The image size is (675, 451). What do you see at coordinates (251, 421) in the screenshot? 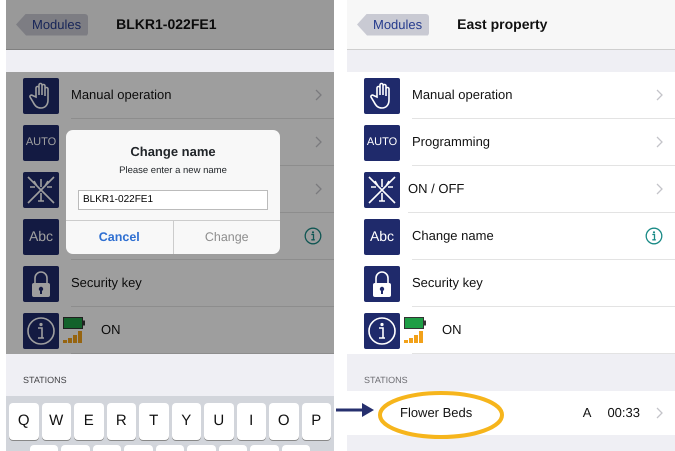
I see `keyboard-key: I` at bounding box center [251, 421].